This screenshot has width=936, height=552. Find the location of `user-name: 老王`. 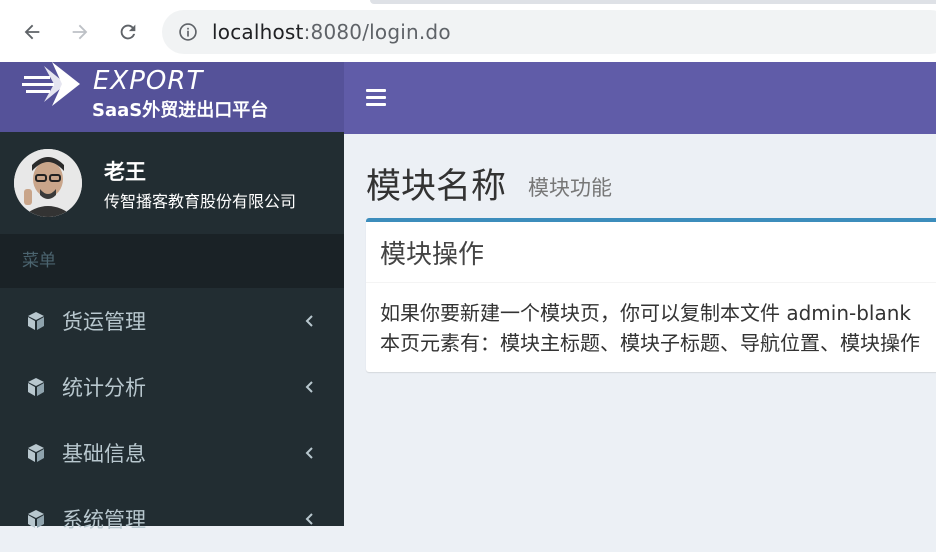

user-name: 老王 is located at coordinates (125, 172).